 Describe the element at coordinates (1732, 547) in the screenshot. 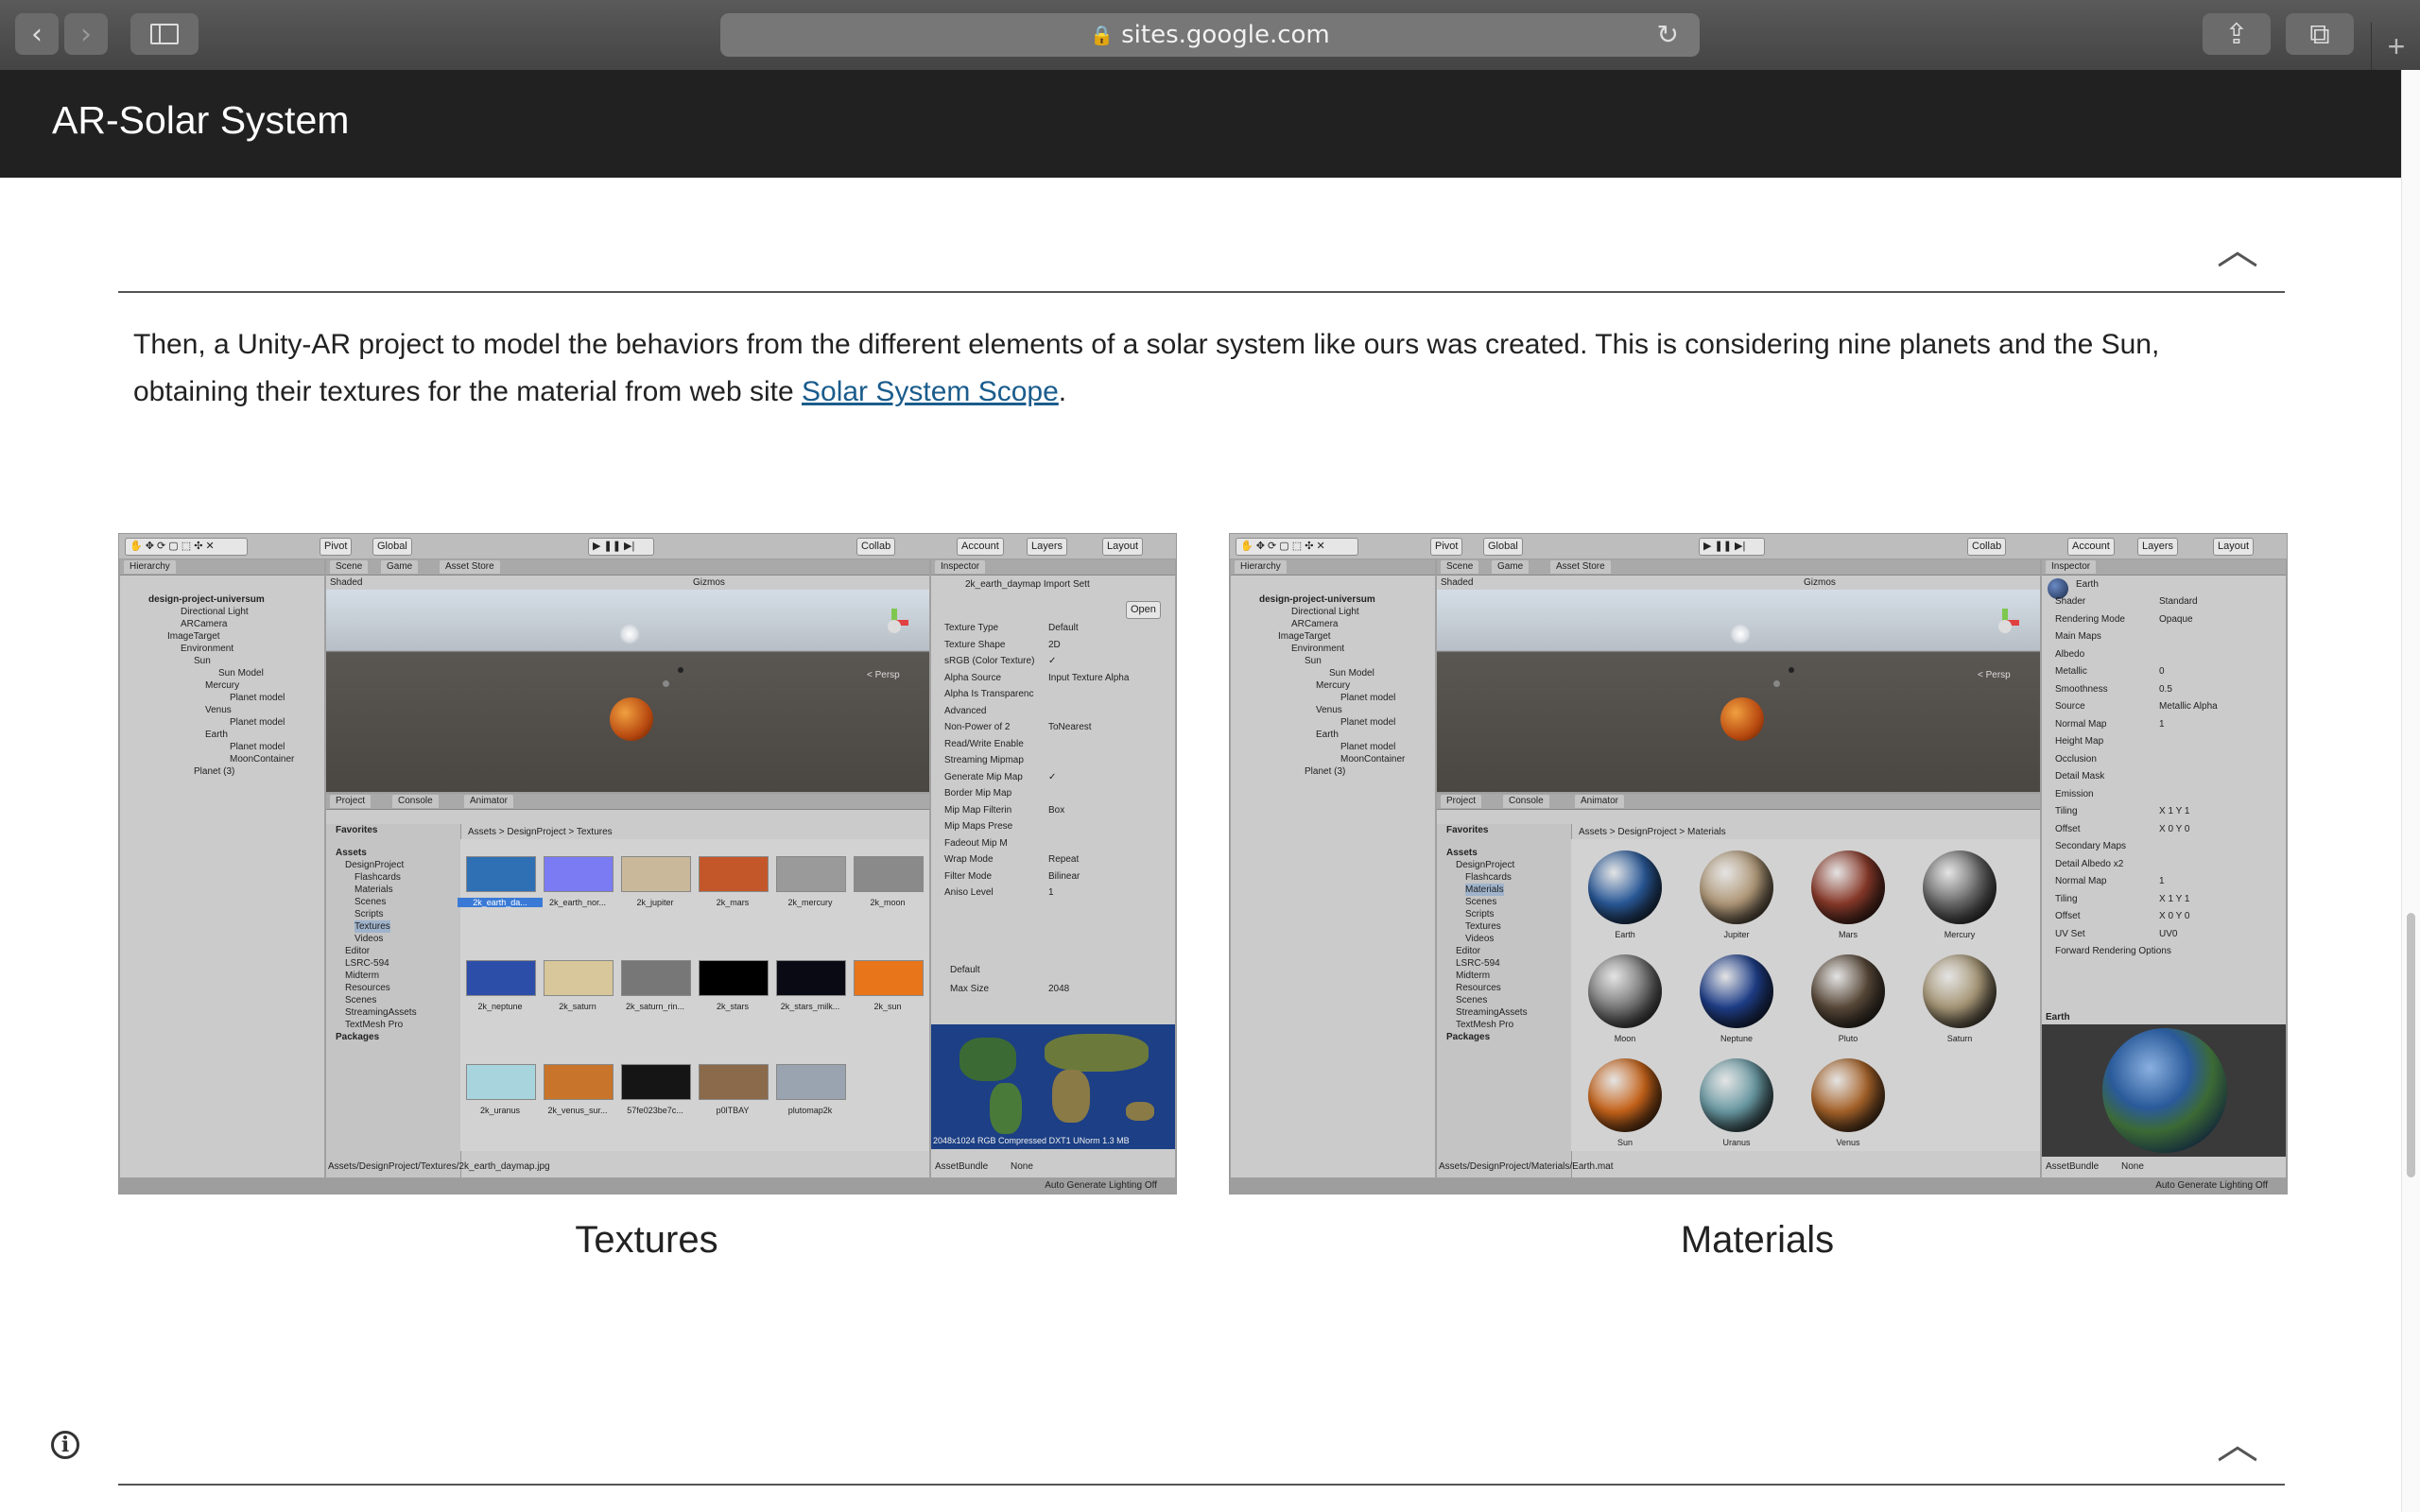

I see `play-controls: ▶ ❚❚ ▶|` at that location.